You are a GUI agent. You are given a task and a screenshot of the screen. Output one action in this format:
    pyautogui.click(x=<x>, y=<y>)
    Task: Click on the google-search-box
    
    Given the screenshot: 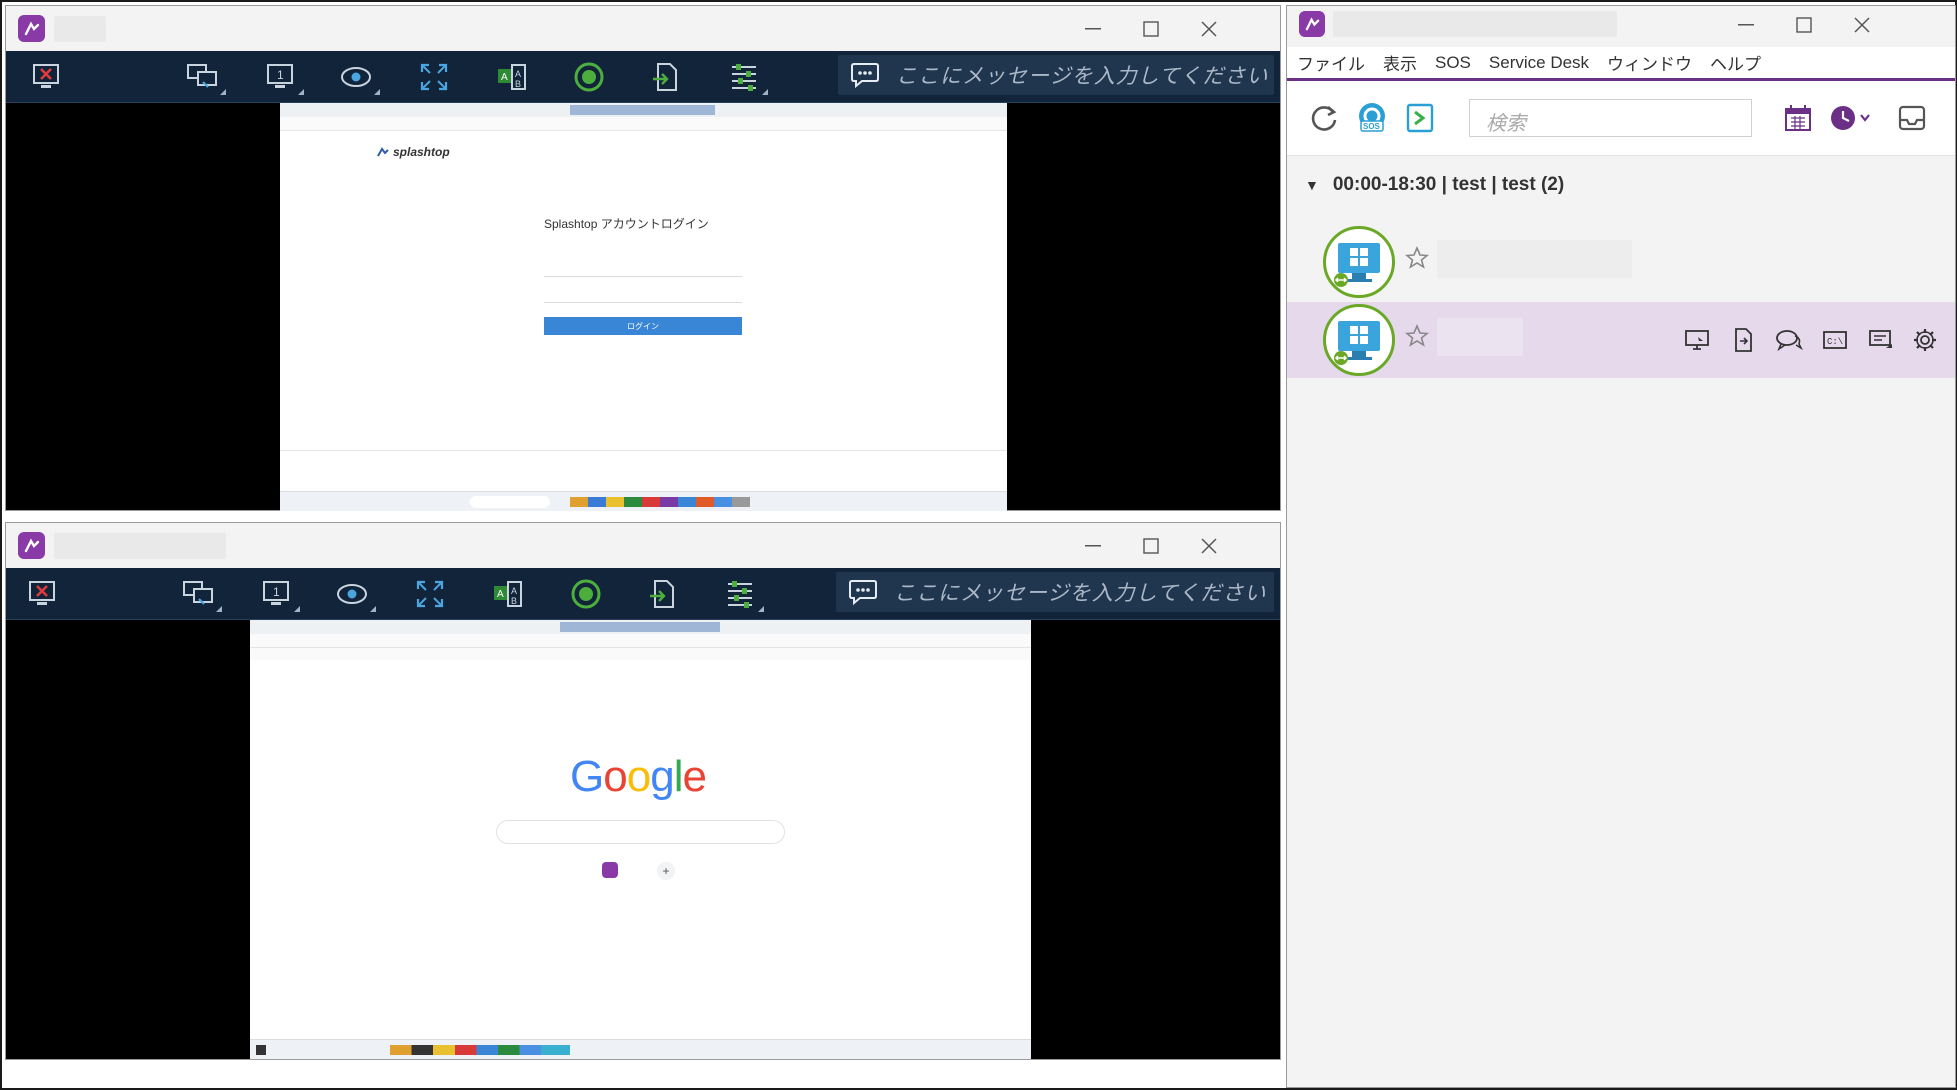 What is the action you would take?
    pyautogui.click(x=640, y=832)
    